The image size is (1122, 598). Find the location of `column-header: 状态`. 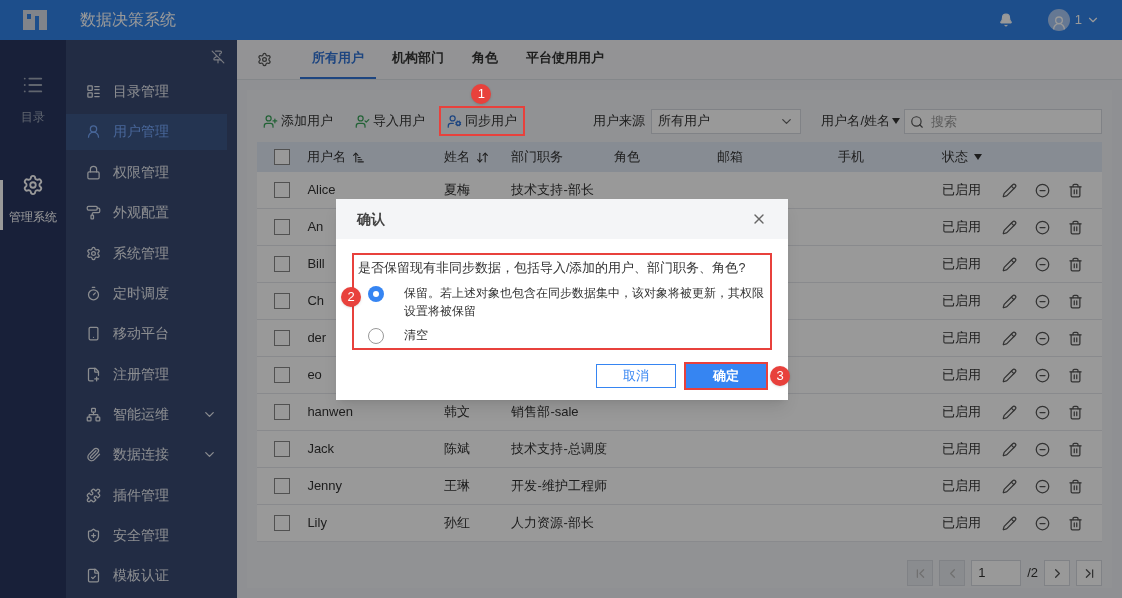

column-header: 状态 is located at coordinates (955, 157).